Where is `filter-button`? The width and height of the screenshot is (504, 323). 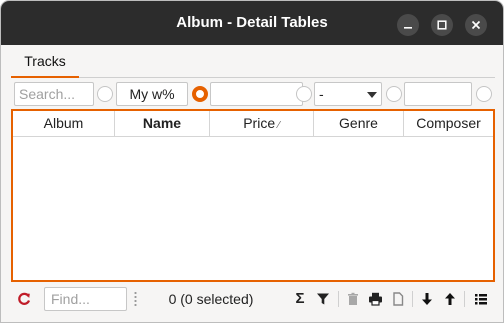
filter-button is located at coordinates (323, 299).